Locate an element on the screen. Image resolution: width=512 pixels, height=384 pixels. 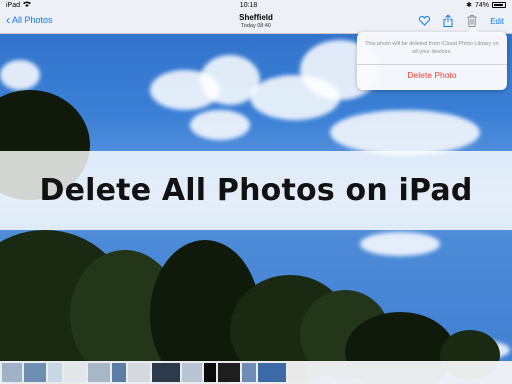
battery-icon is located at coordinates (499, 5).